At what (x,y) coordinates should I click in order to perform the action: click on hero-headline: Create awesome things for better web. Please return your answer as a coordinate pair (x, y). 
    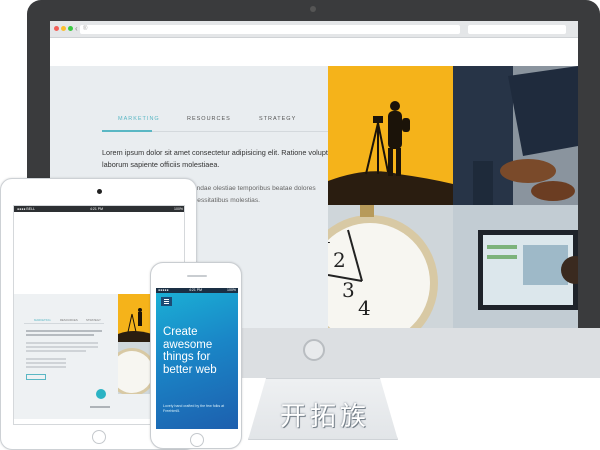
    Looking at the image, I should click on (190, 351).